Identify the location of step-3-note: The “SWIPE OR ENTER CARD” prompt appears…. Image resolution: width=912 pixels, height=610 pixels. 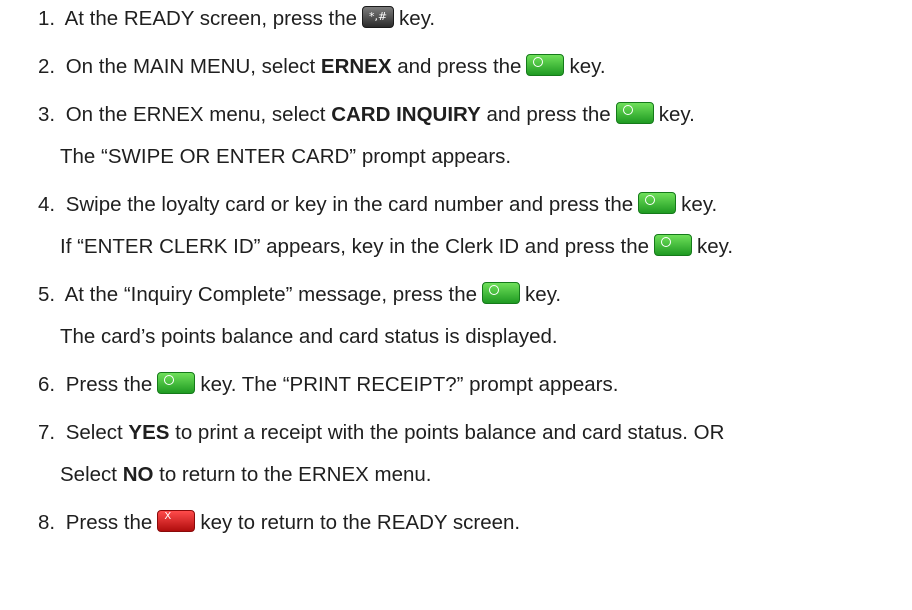
(285, 157).